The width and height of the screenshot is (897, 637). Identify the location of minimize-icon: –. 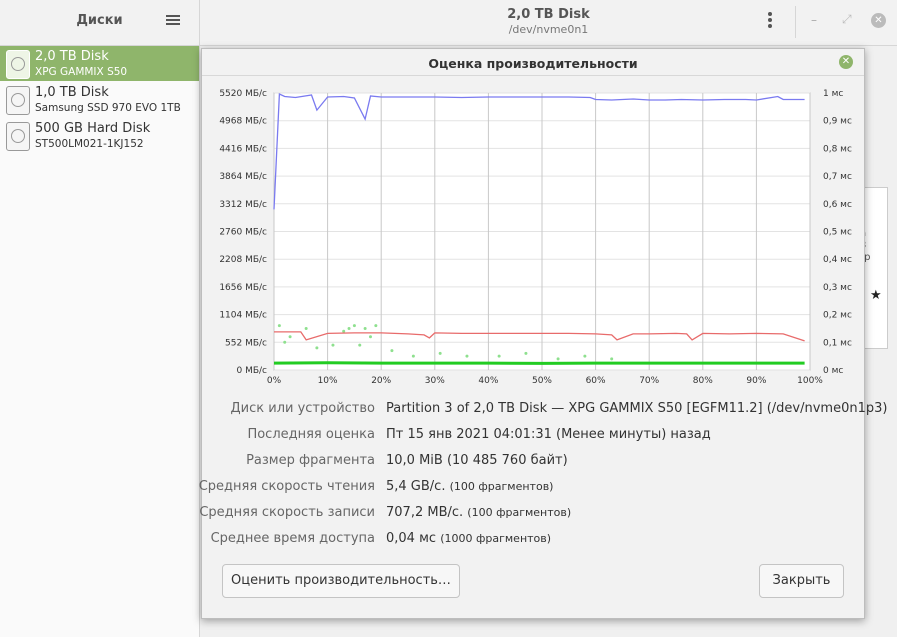
(814, 20).